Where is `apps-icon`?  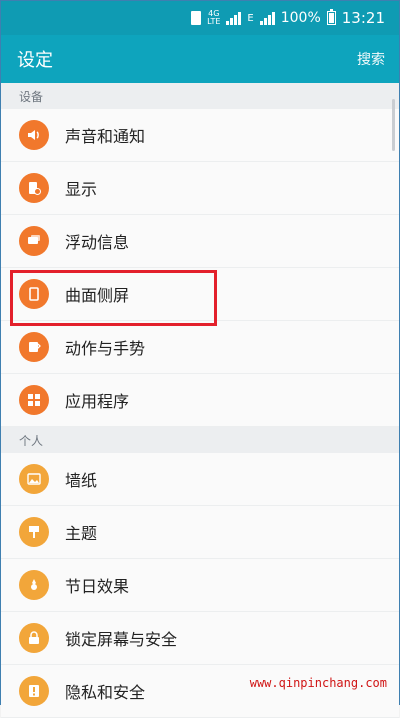 apps-icon is located at coordinates (34, 400).